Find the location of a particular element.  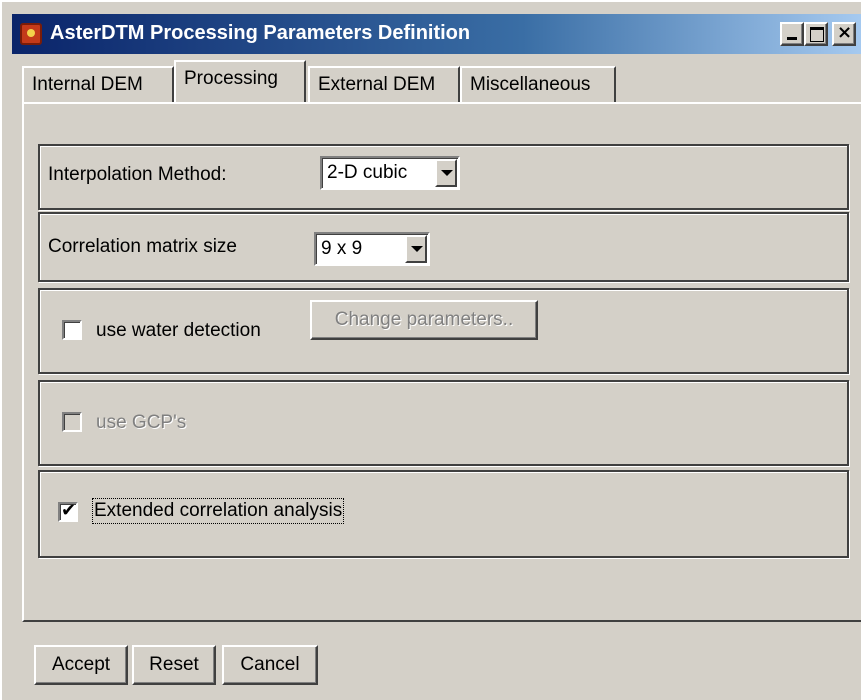

water-detection-group: use water detection Change parameters.. is located at coordinates (443, 331).